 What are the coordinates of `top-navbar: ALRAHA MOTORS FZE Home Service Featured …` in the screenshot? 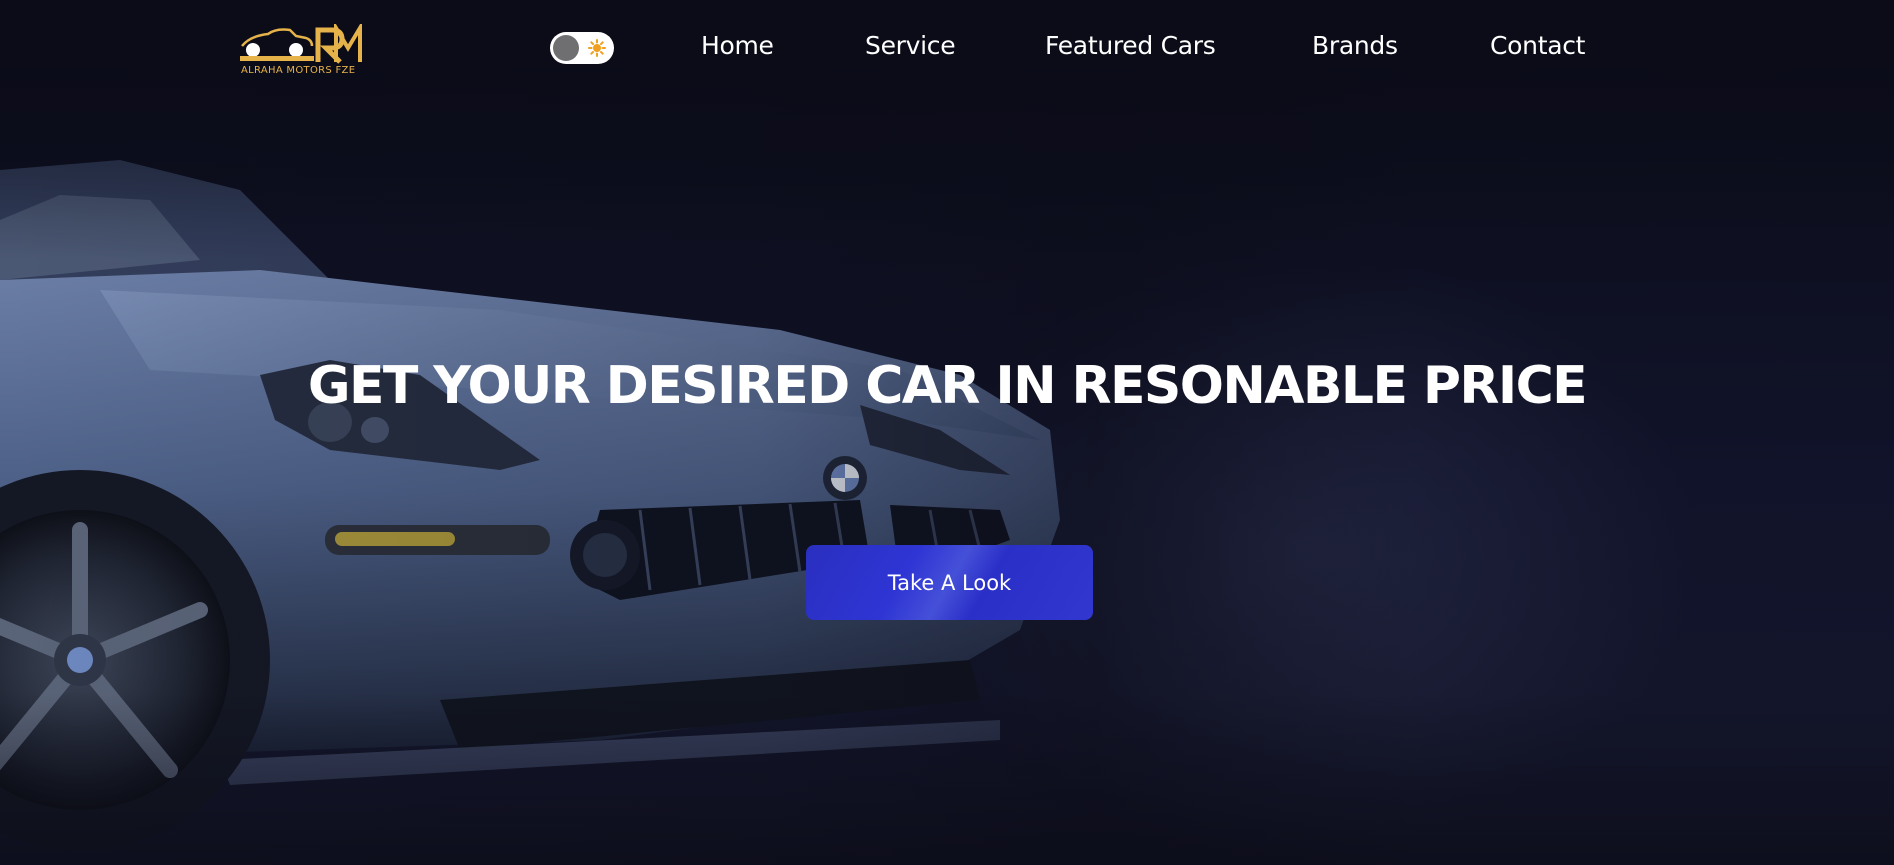 It's located at (947, 50).